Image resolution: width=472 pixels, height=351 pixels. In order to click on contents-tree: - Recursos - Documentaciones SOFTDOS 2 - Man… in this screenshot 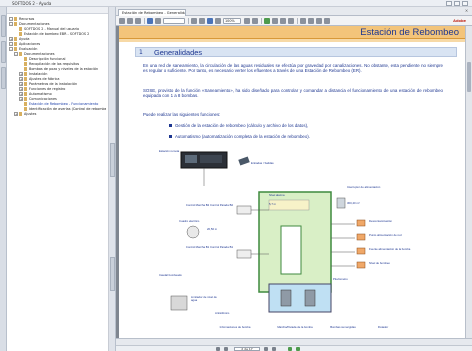, I will do `click(57, 66)`.